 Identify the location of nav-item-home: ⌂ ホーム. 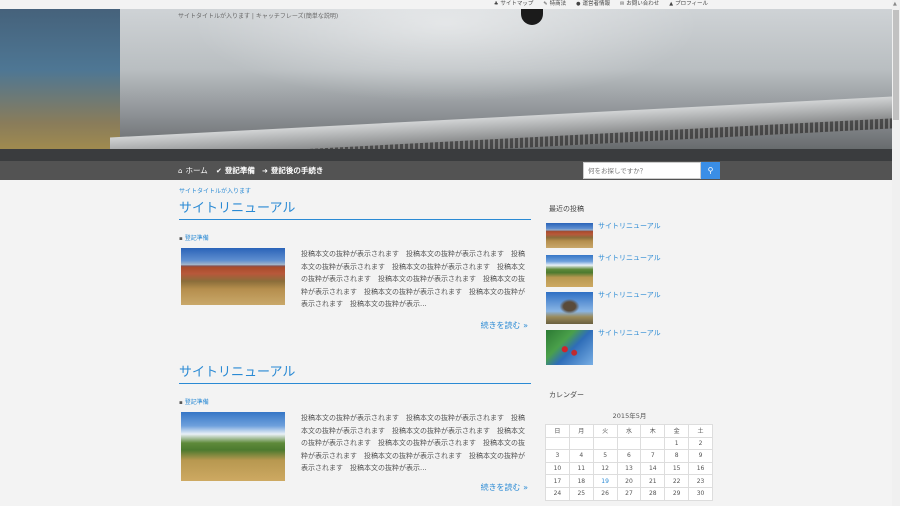
(193, 170).